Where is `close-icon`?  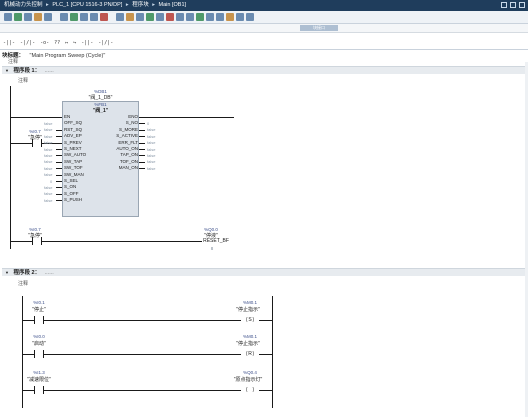
close-icon is located at coordinates (522, 5).